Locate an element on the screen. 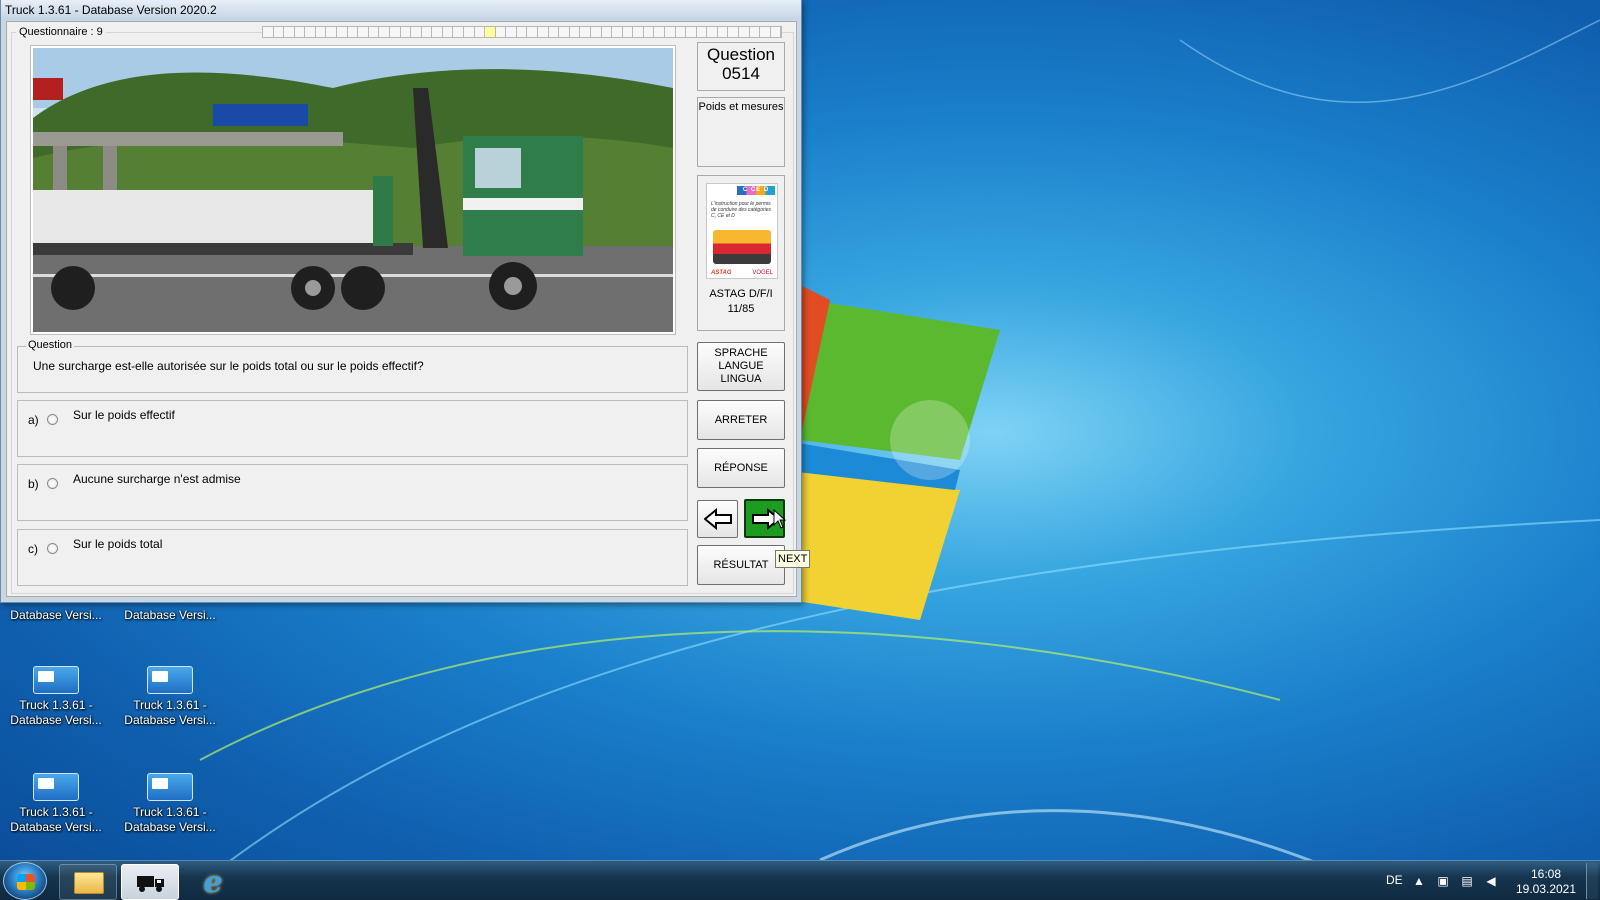  arrow-left-icon is located at coordinates (718, 519).